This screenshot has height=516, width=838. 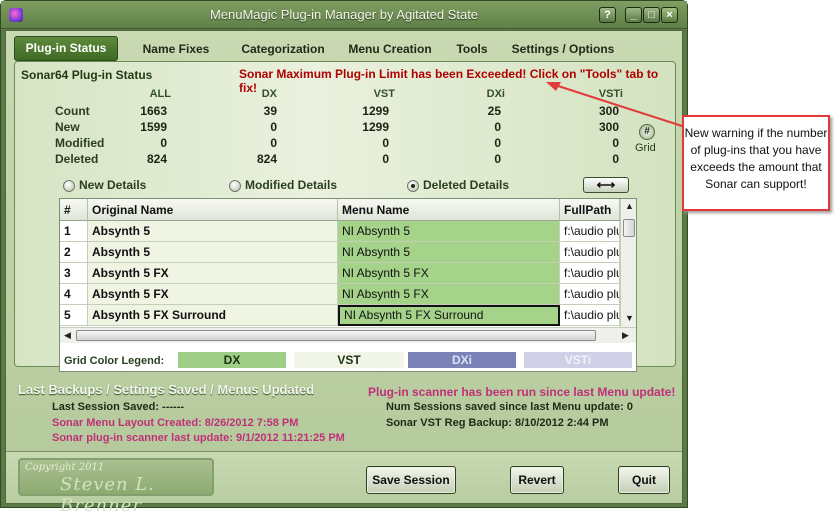 What do you see at coordinates (213, 315) in the screenshot?
I see `grid-cell-original: Absynth 5 FX Surround` at bounding box center [213, 315].